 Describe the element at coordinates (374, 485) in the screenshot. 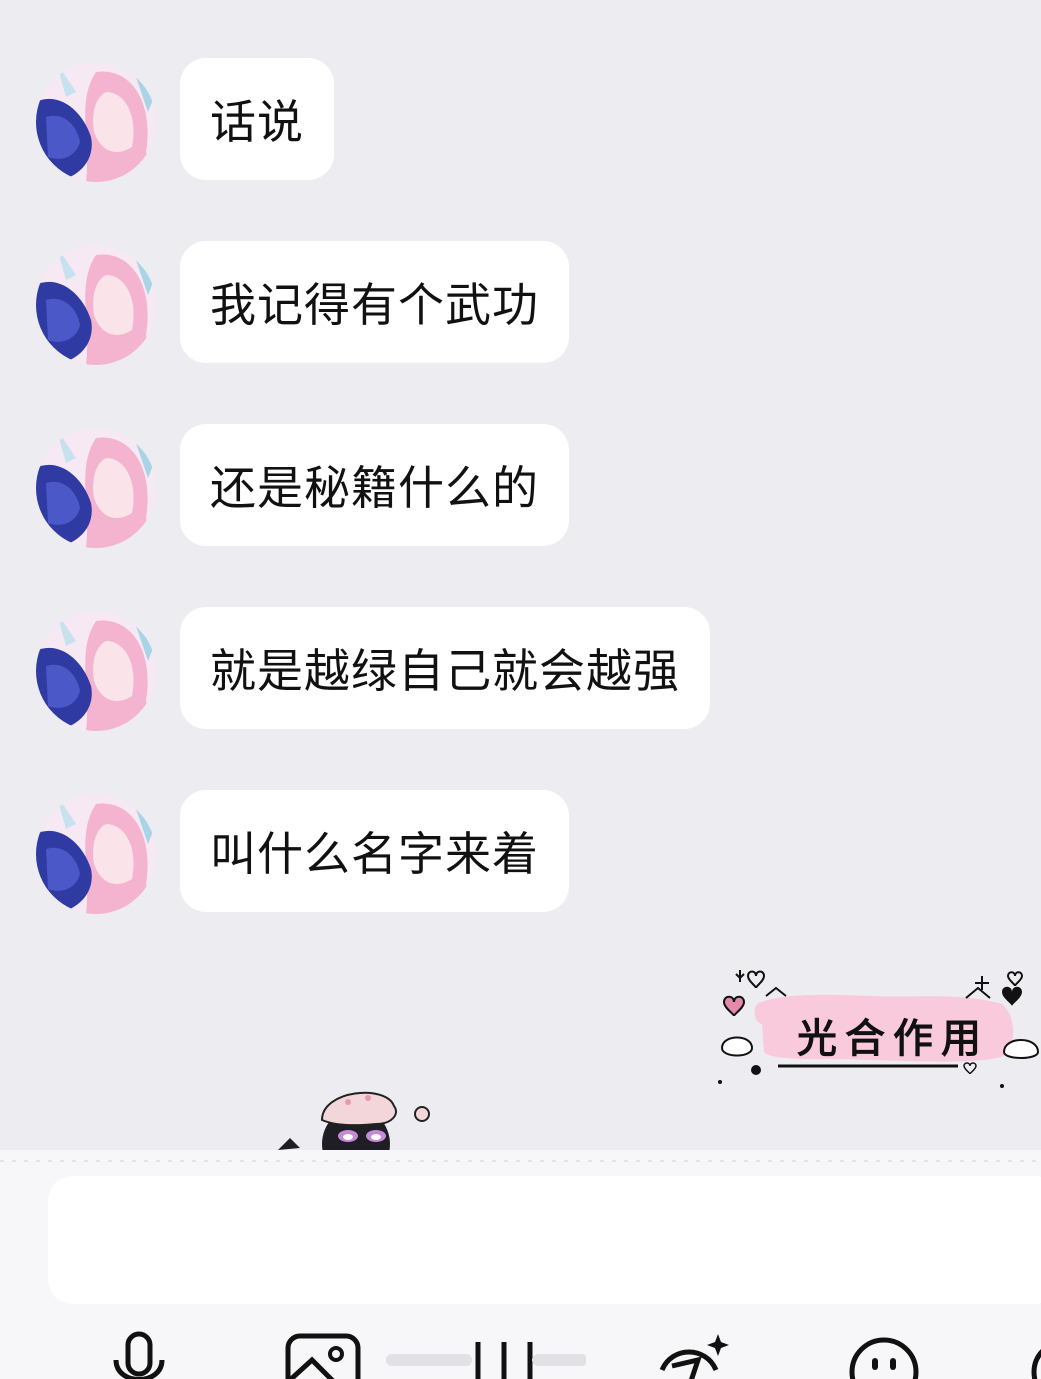

I see `message-bubble: 还是秘籍什么的` at that location.